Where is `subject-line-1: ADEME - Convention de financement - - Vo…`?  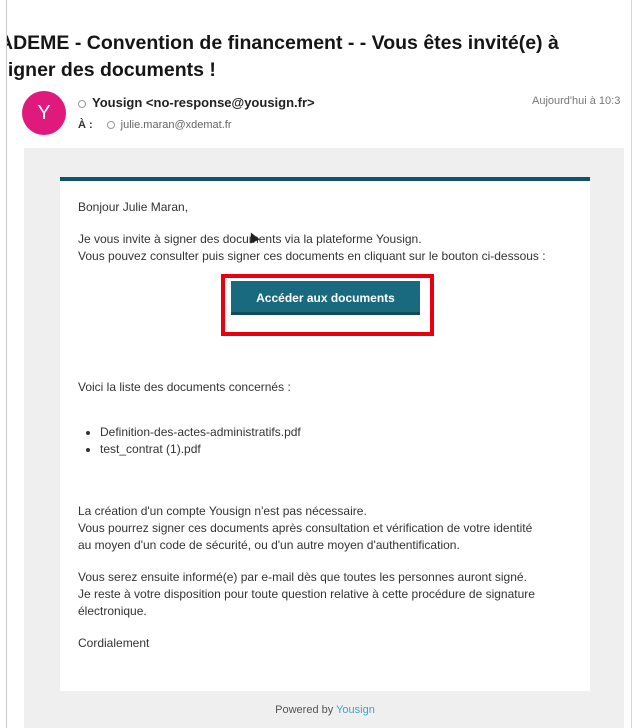
subject-line-1: ADEME - Convention de financement - - Vo… is located at coordinates (282, 43).